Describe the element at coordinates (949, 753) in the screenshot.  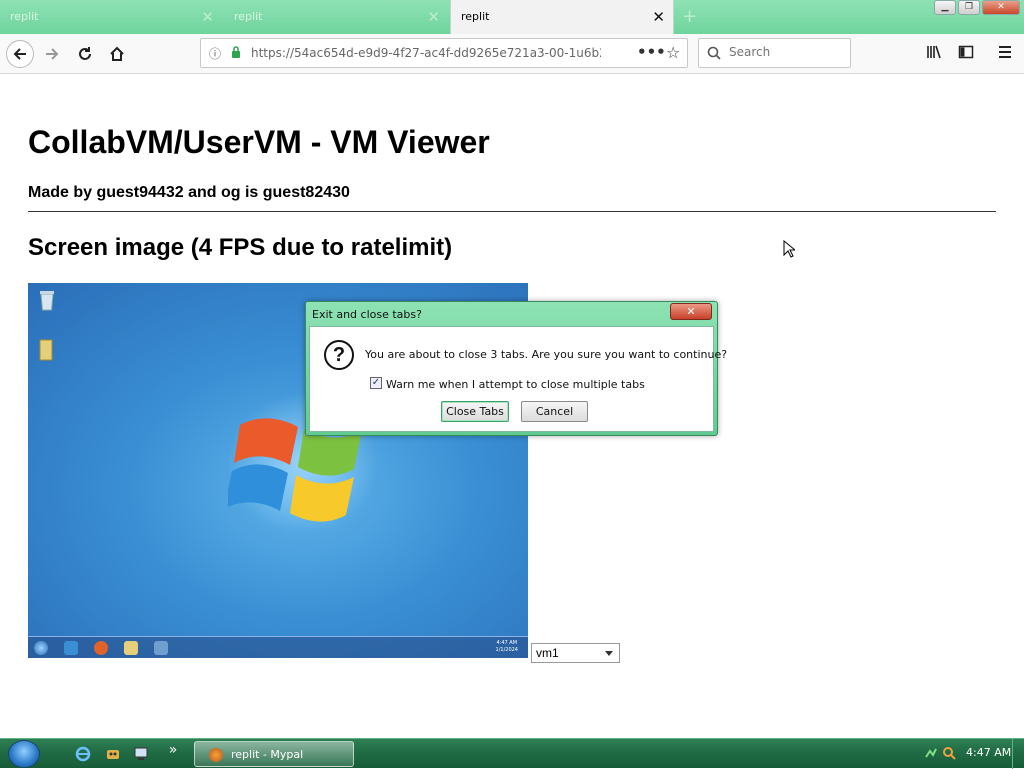
I see `search-tray-icon` at that location.